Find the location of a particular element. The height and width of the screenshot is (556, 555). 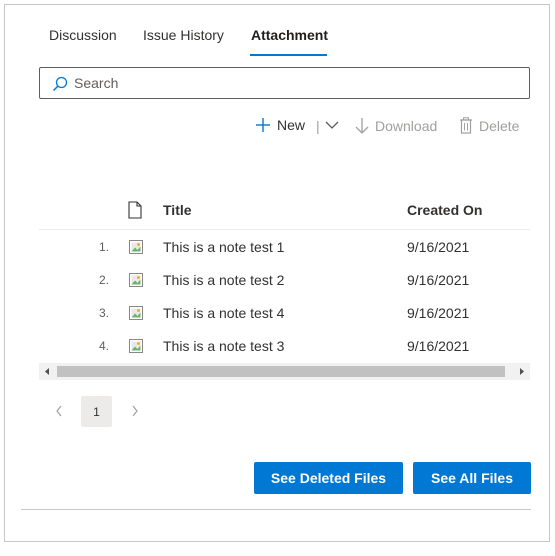

footer-divider is located at coordinates (276, 509).